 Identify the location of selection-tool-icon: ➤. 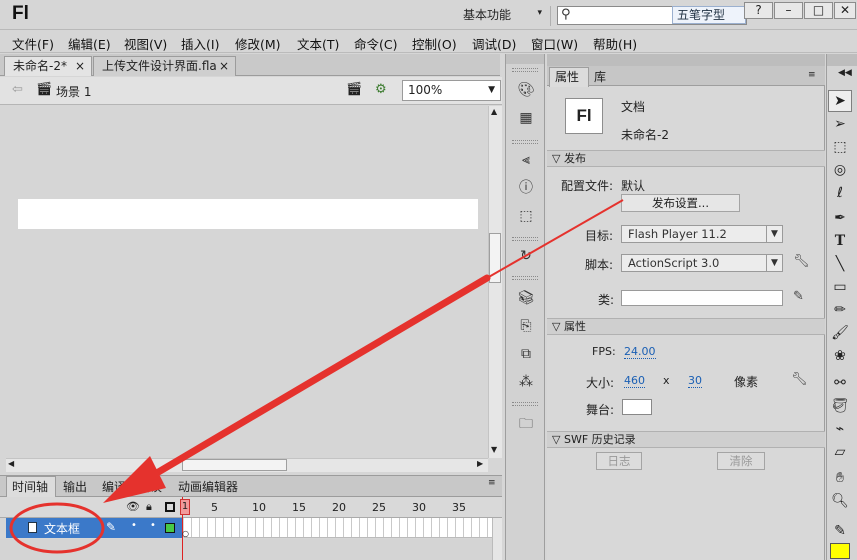
(840, 101).